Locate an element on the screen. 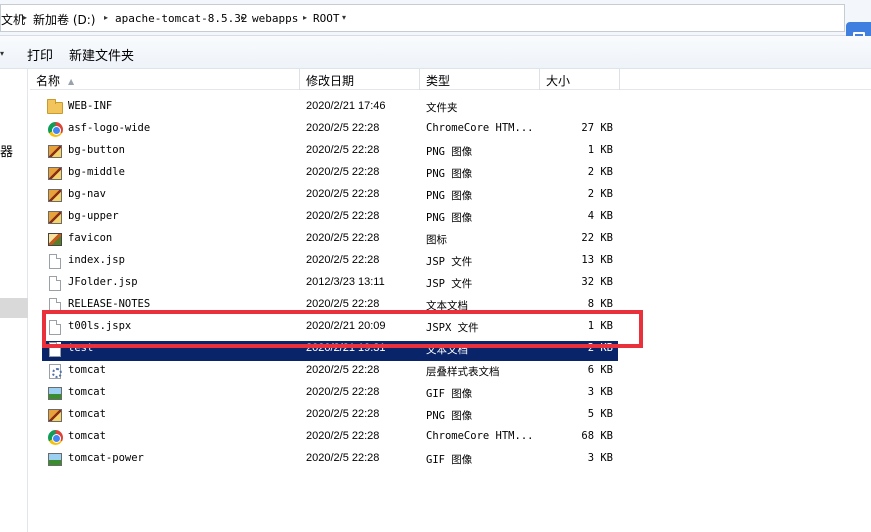  file-row: tomcat 2020/2/5 22:28 PNG 图像 5 KB is located at coordinates (450, 415).